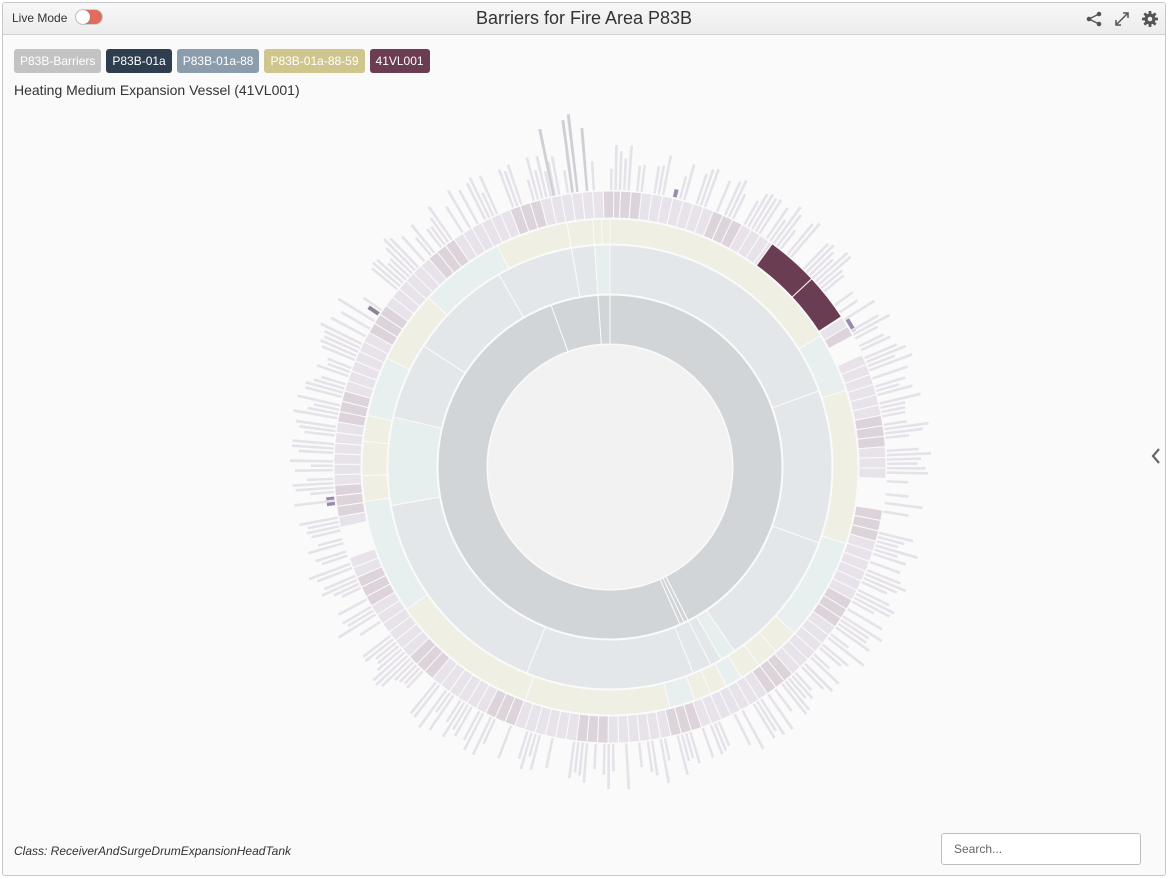 The image size is (1170, 879). Describe the element at coordinates (1041, 849) in the screenshot. I see `search-input` at that location.